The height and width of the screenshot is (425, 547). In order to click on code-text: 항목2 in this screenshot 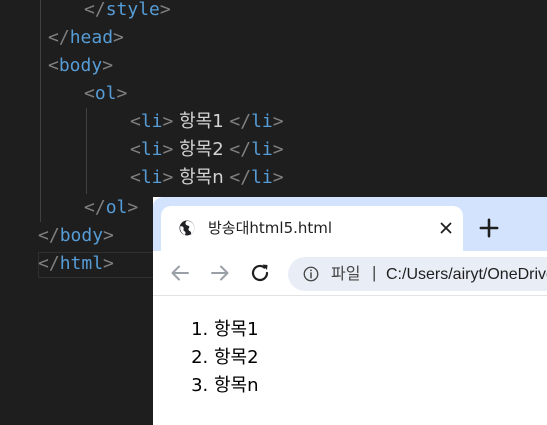, I will do `click(201, 149)`.